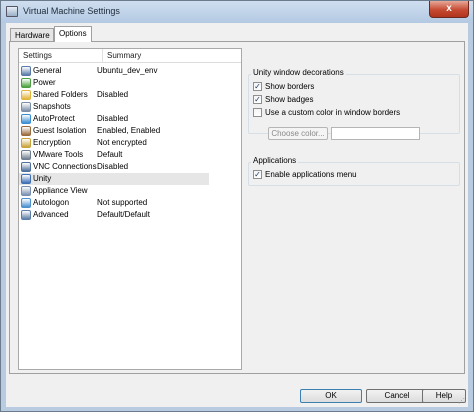 This screenshot has height=412, width=474. Describe the element at coordinates (51, 214) in the screenshot. I see `settings-row-name: Advanced` at that location.